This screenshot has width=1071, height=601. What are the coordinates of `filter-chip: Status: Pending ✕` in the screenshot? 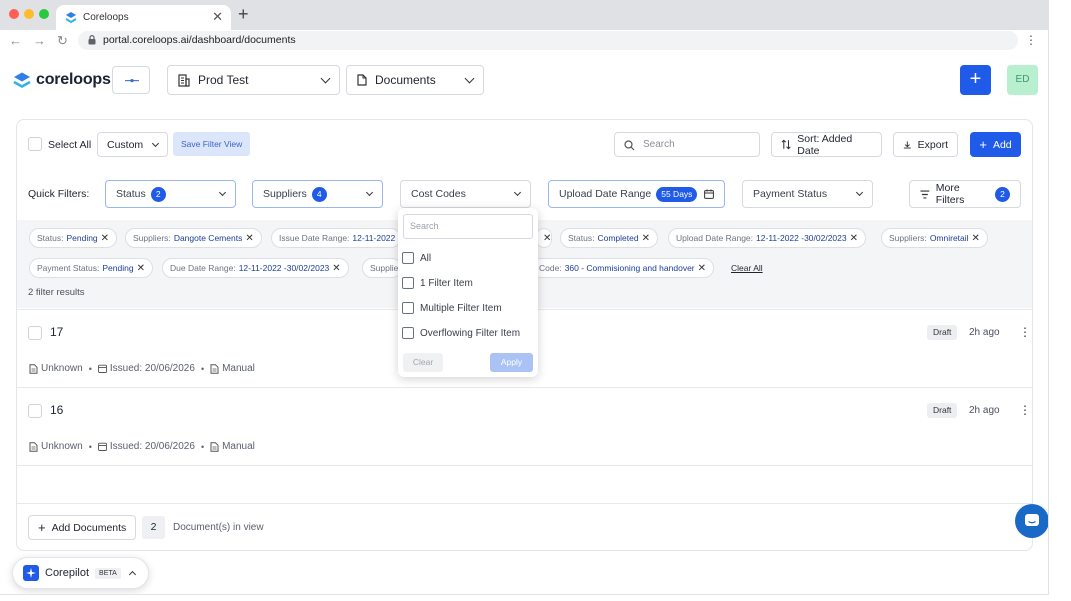 It's located at (73, 238).